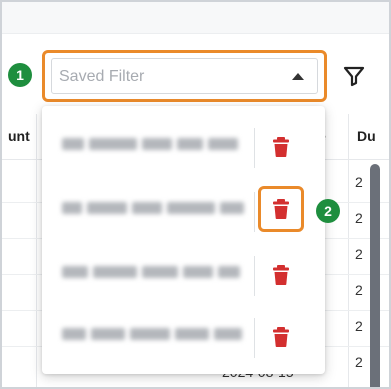 The image size is (391, 389). Describe the element at coordinates (366, 136) in the screenshot. I see `table-header-due: Du` at that location.